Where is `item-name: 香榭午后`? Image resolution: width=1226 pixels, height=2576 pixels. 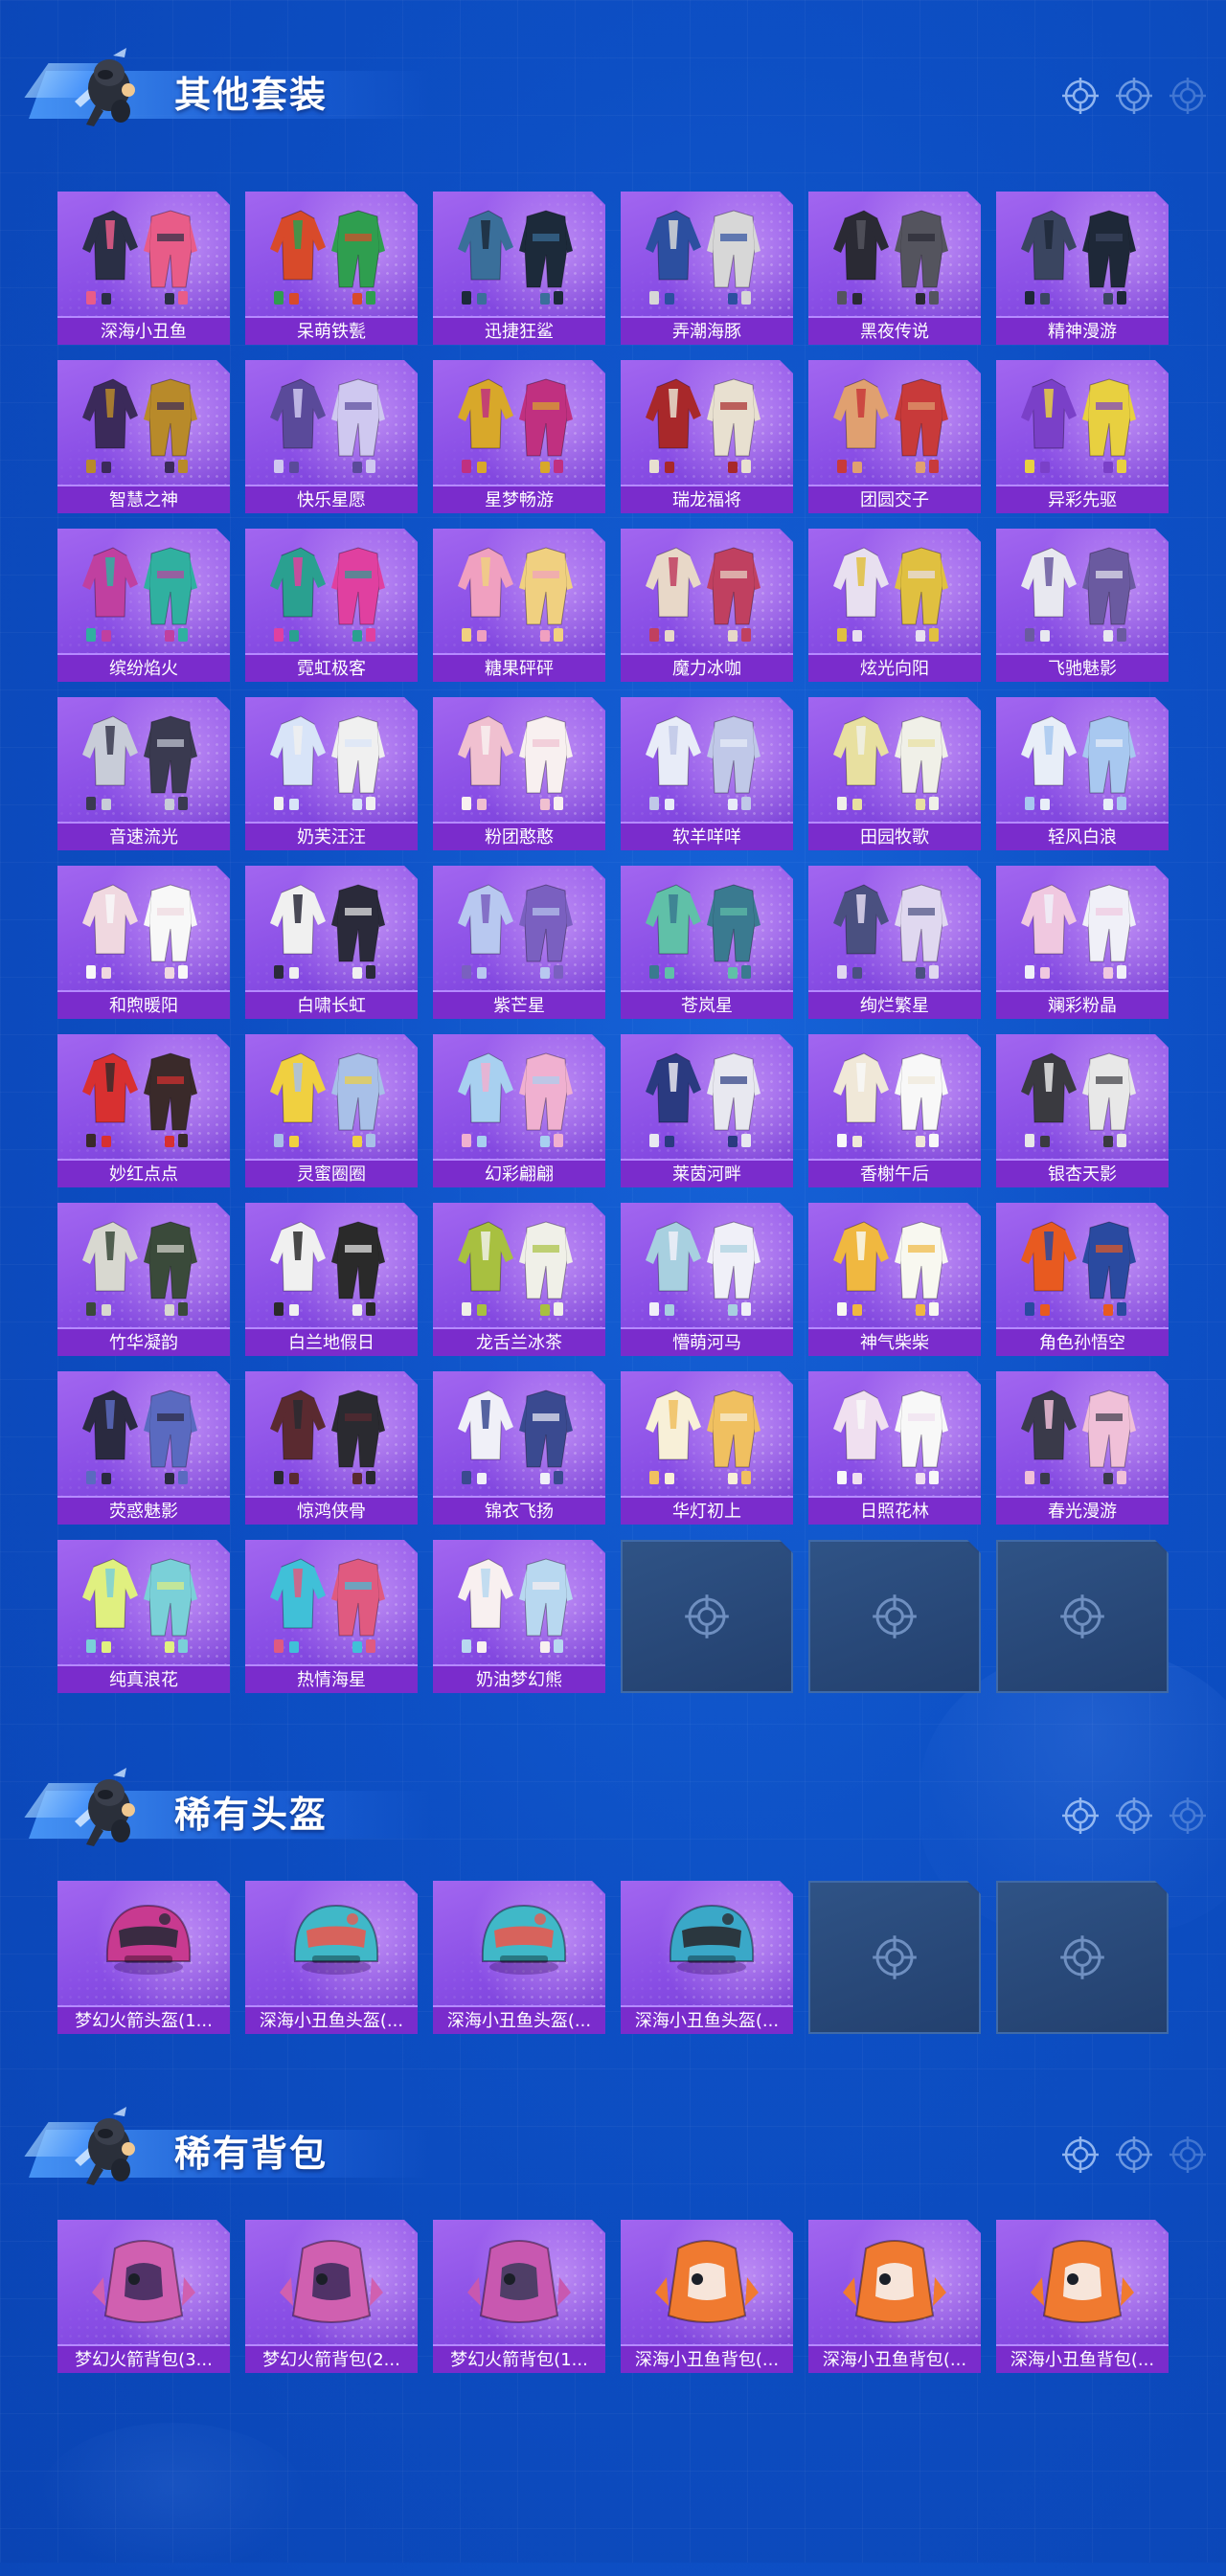
item-name: 香榭午后 is located at coordinates (894, 1173).